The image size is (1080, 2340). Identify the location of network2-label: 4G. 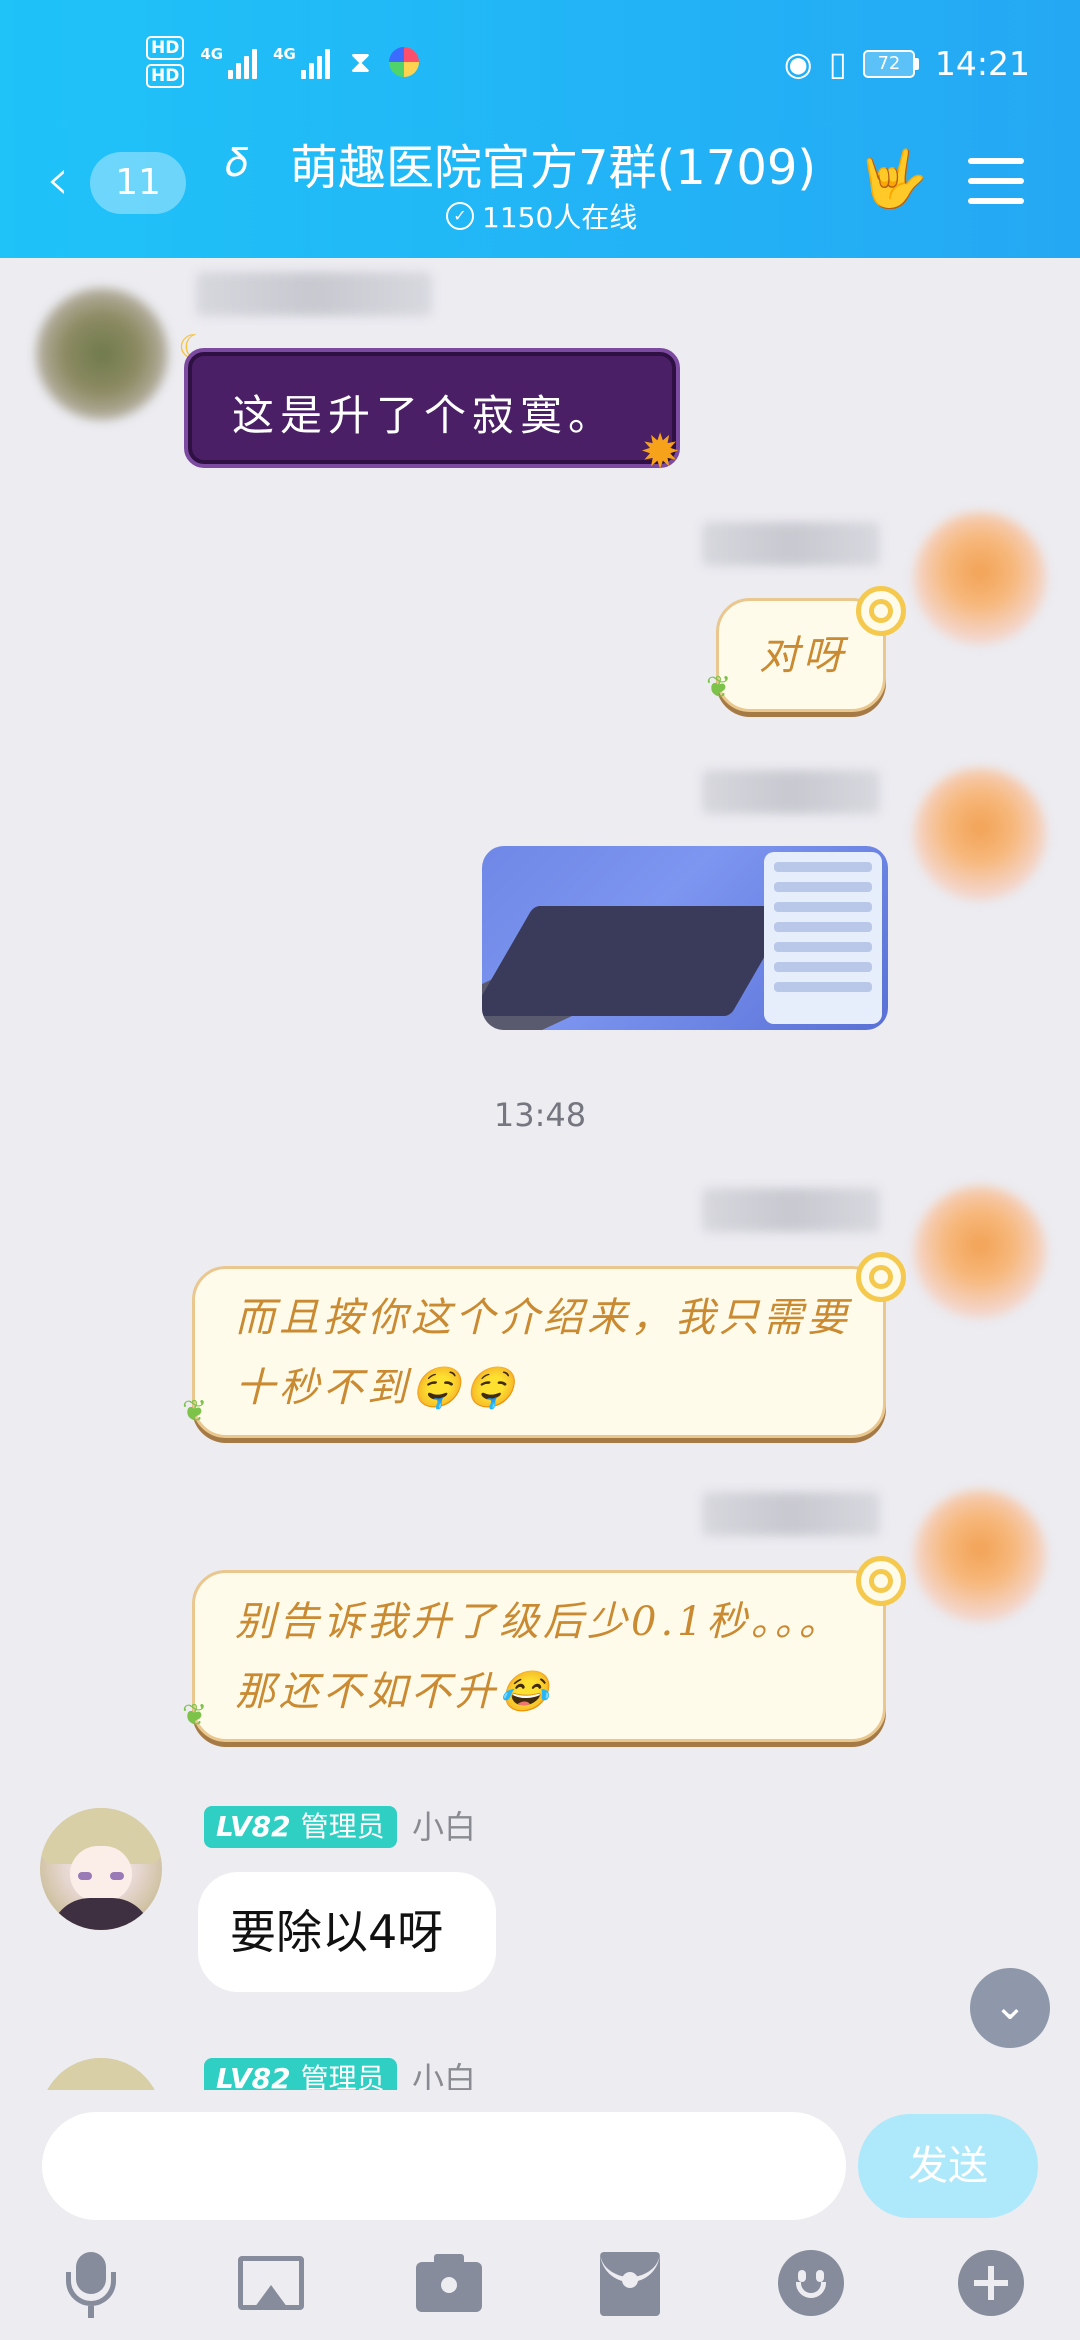
(284, 54).